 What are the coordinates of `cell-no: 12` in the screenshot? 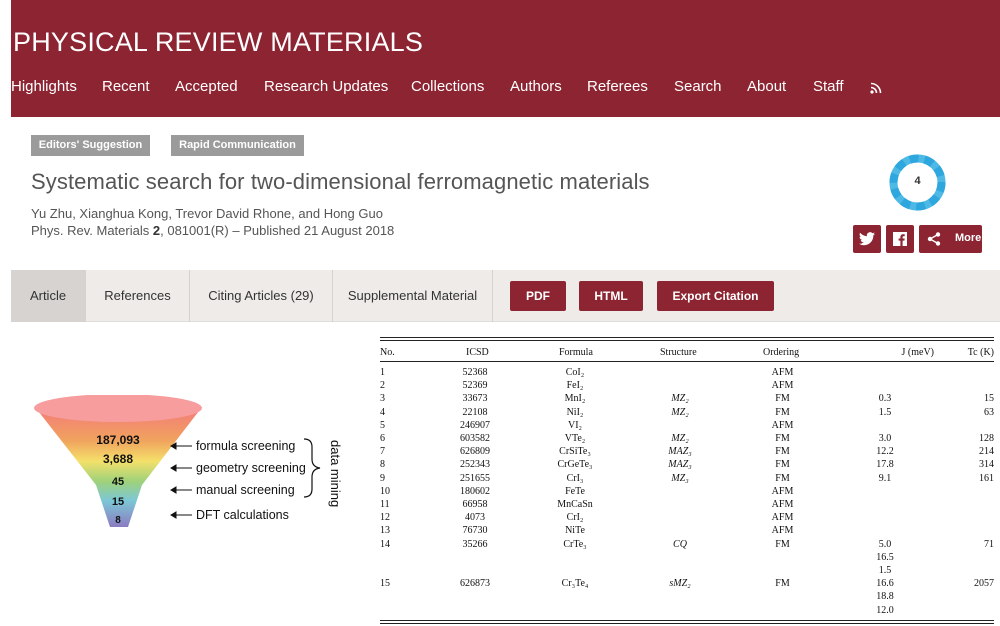 It's located at (385, 518).